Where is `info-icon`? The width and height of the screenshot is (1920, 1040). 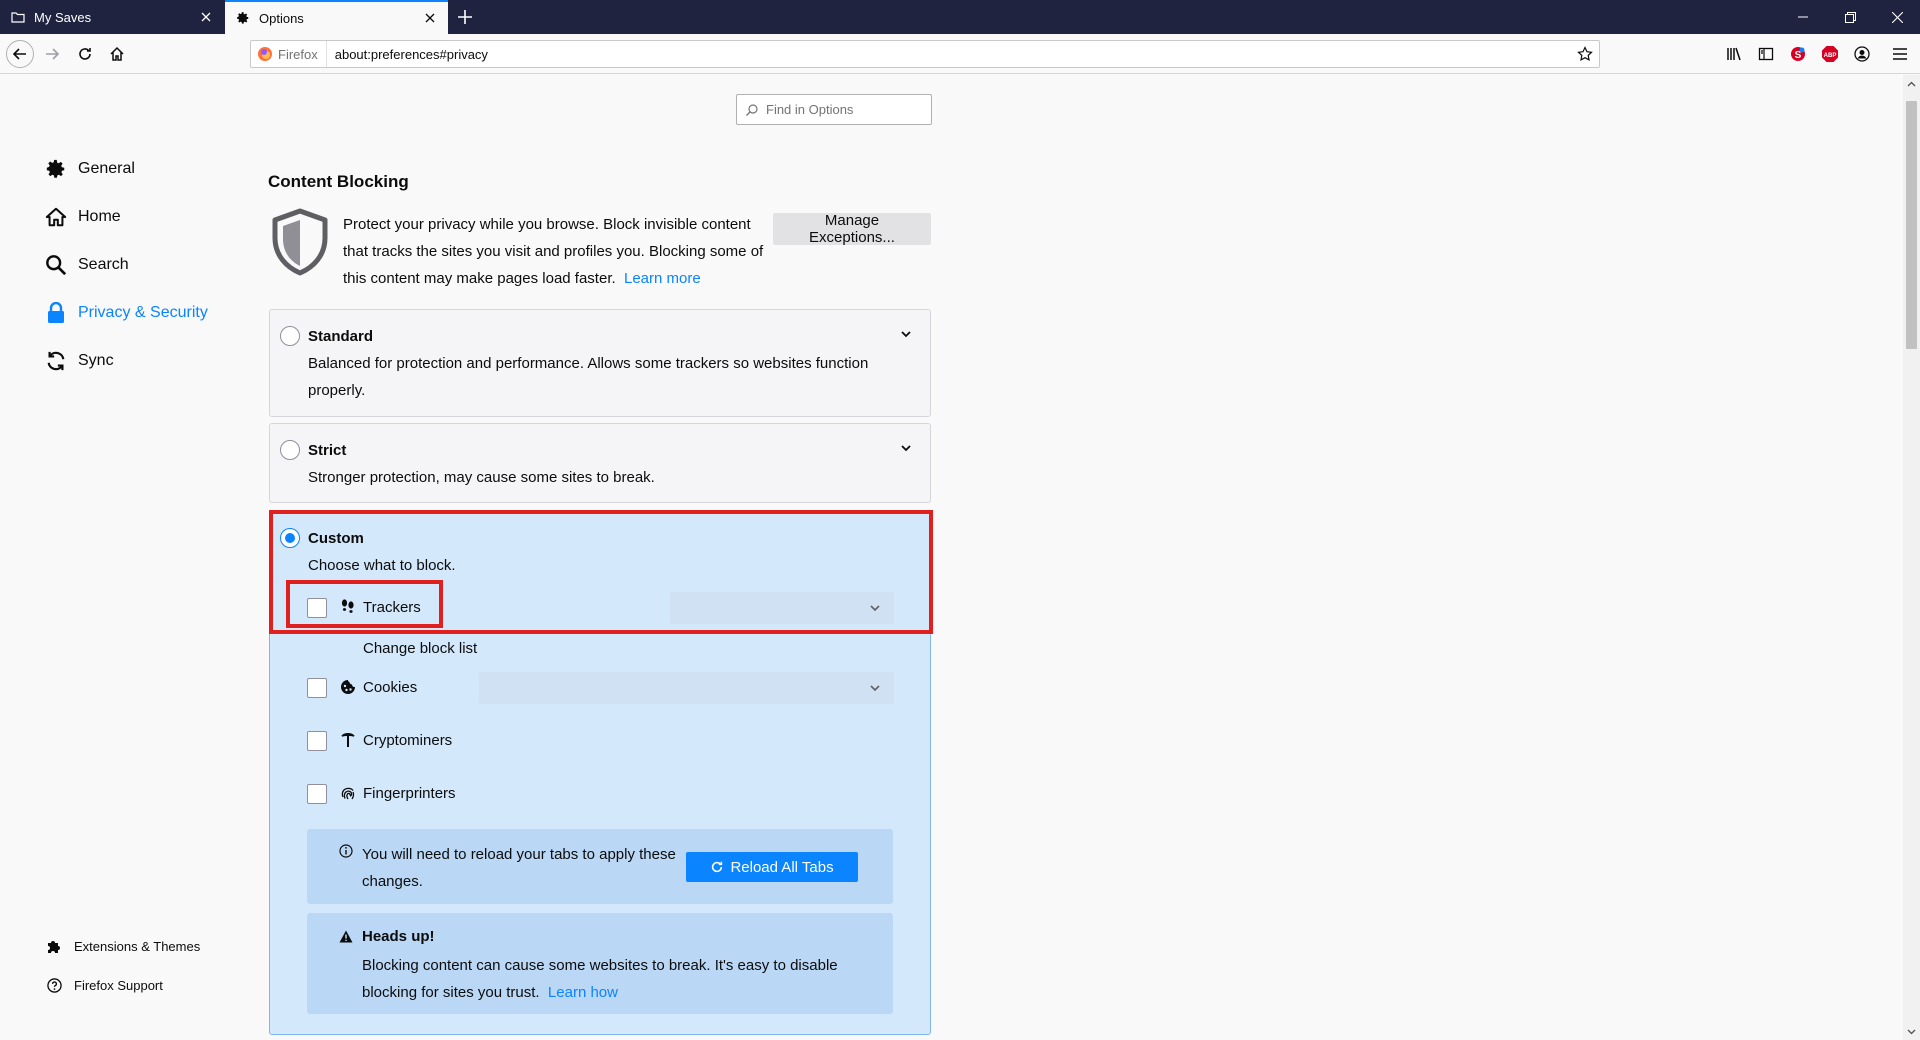
info-icon is located at coordinates (346, 853).